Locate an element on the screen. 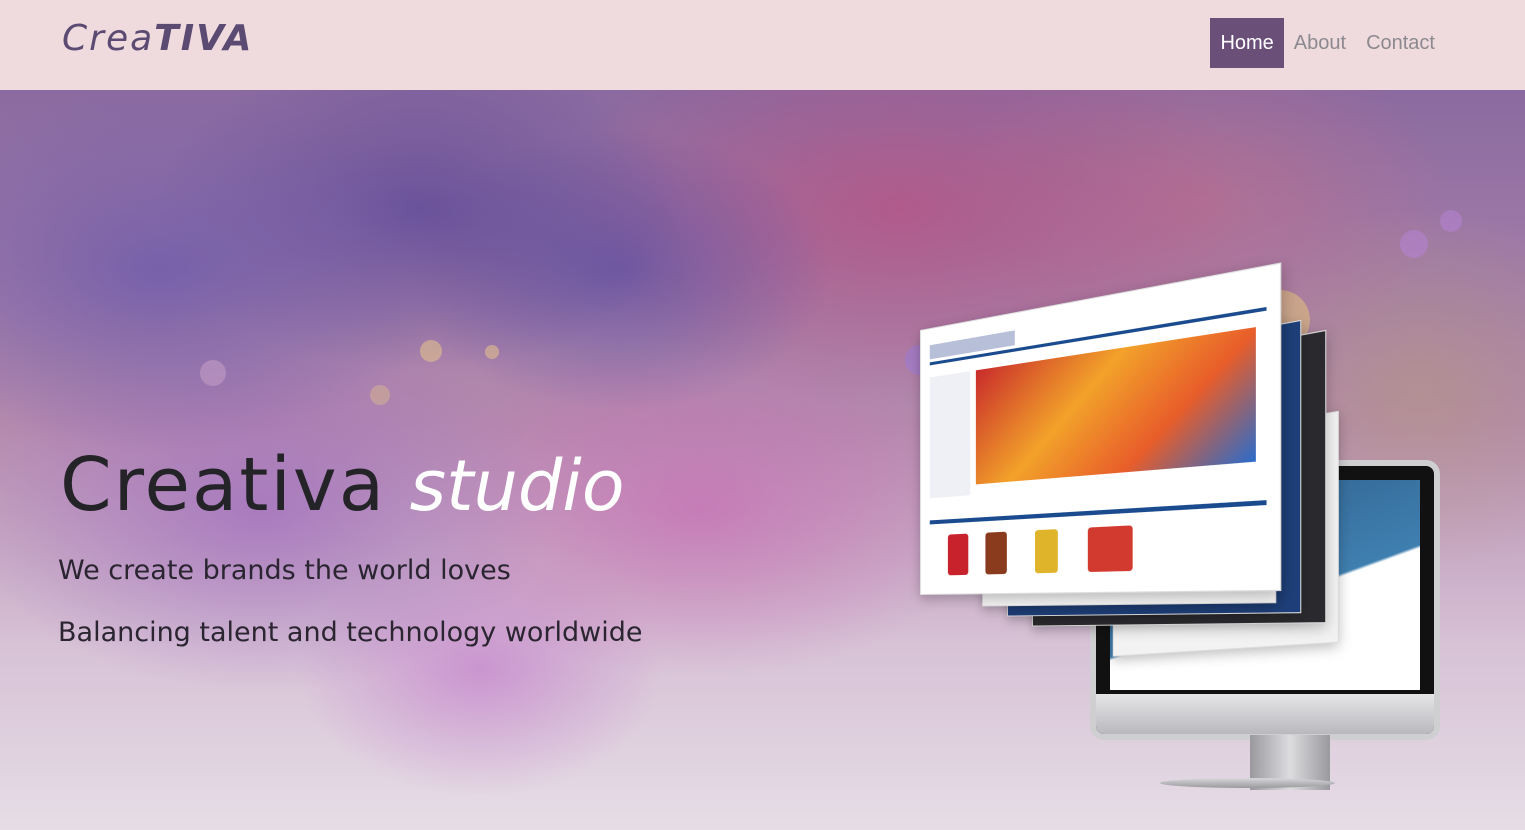  navbar: CreaTIVA Home About Contact is located at coordinates (762, 45).